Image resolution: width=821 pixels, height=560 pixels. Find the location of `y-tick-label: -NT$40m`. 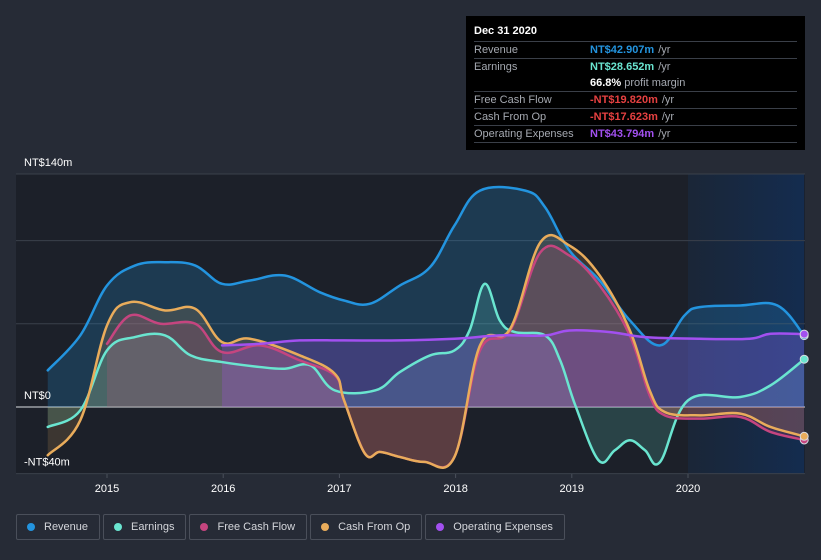

y-tick-label: -NT$40m is located at coordinates (47, 463).